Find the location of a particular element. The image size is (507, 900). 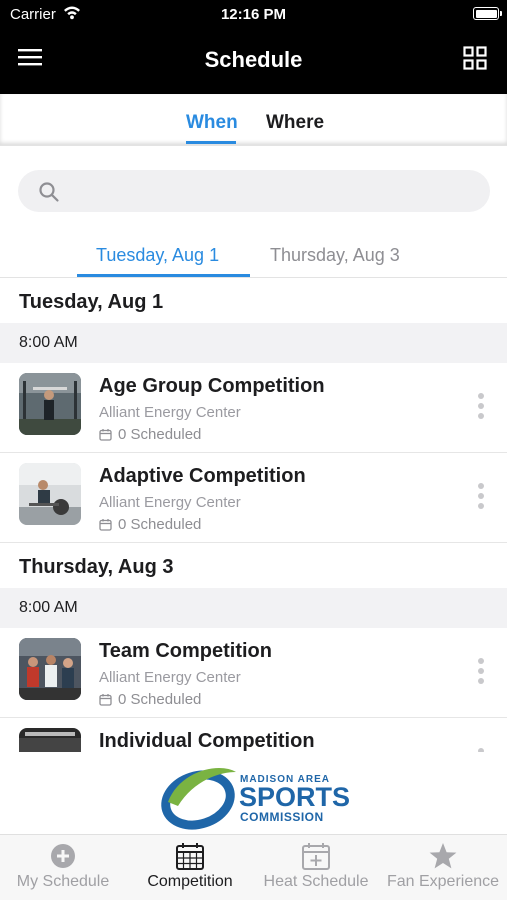

tab-fan-experience: Fan Experience is located at coordinates (443, 867).